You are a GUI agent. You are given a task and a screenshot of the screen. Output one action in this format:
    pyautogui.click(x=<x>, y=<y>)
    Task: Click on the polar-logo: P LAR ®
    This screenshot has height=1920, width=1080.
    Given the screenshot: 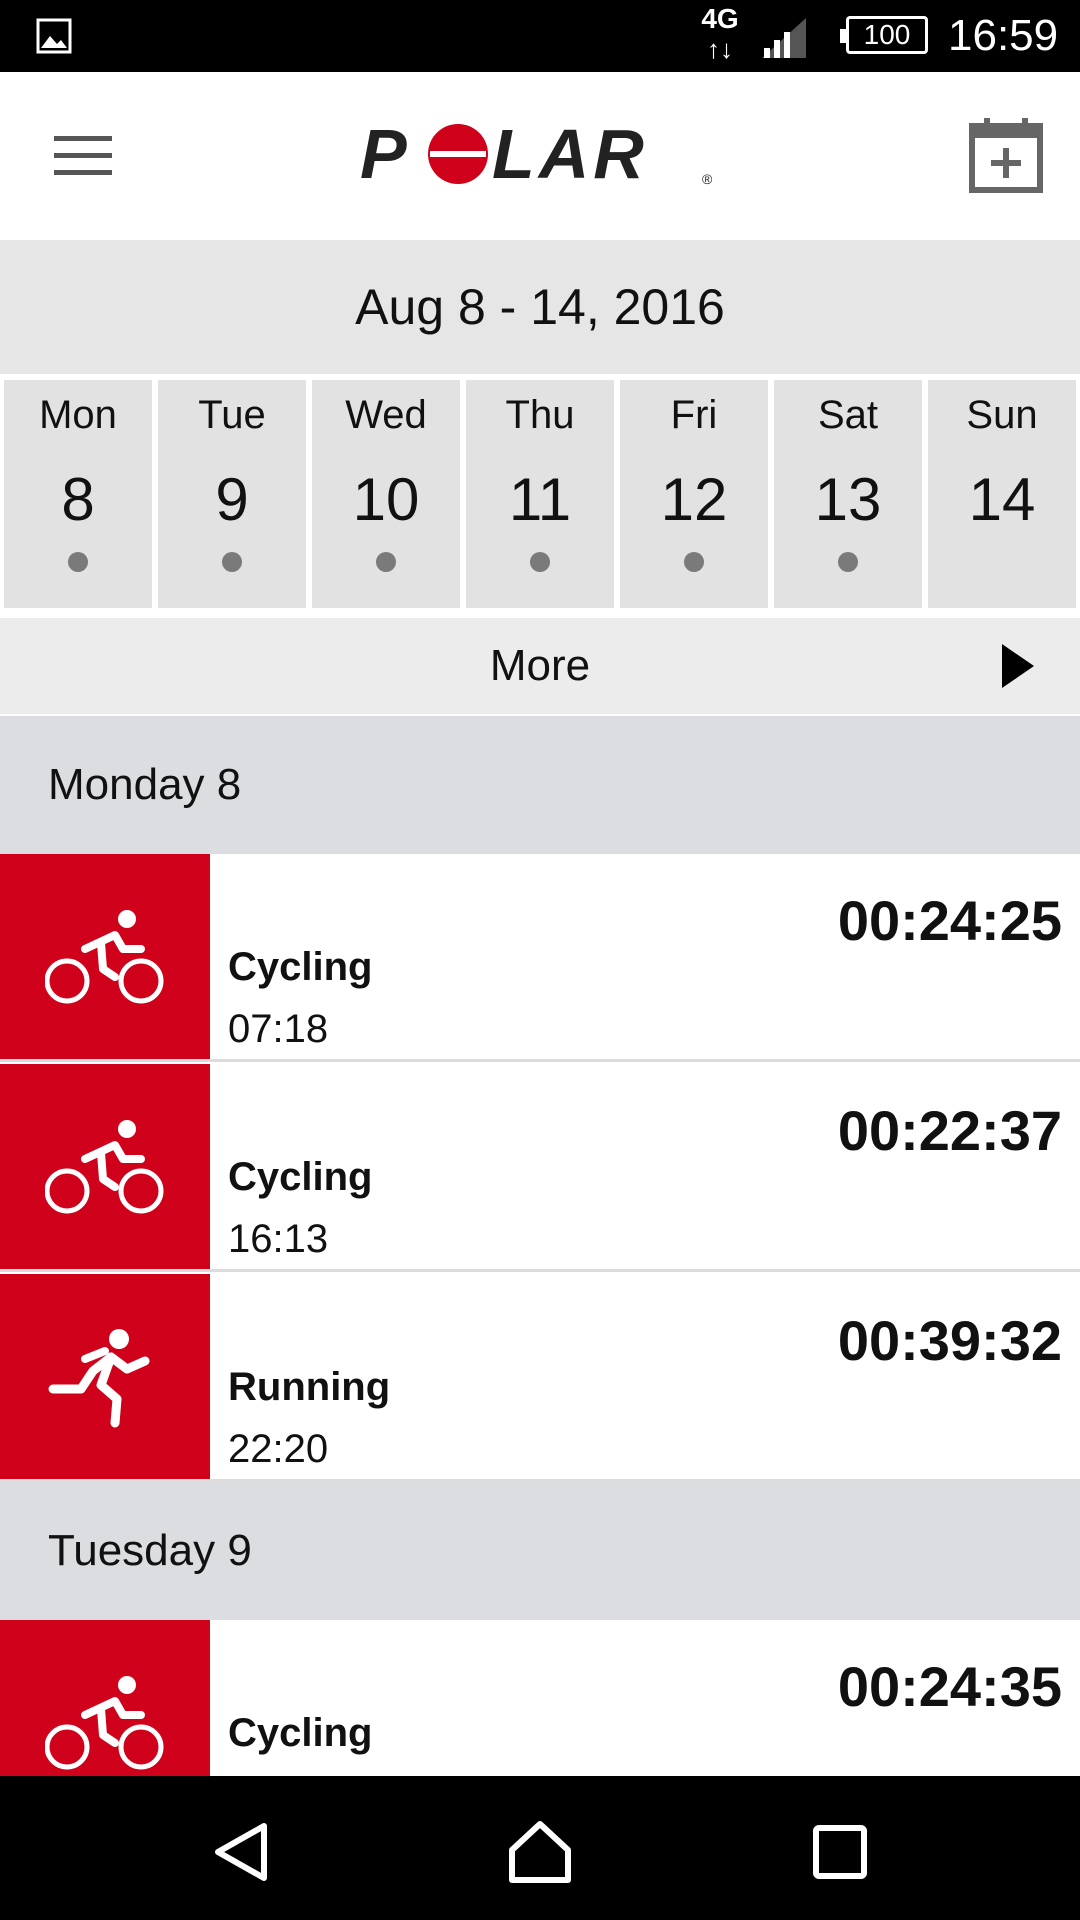 What is the action you would take?
    pyautogui.click(x=536, y=155)
    